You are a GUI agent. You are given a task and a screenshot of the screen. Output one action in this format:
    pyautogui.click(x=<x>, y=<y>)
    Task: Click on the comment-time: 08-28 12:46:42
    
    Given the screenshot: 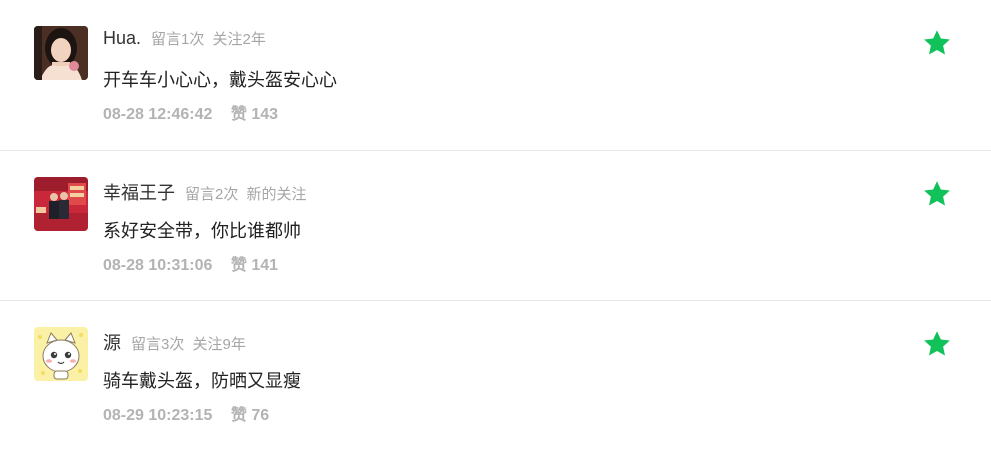 What is the action you would take?
    pyautogui.click(x=158, y=114)
    